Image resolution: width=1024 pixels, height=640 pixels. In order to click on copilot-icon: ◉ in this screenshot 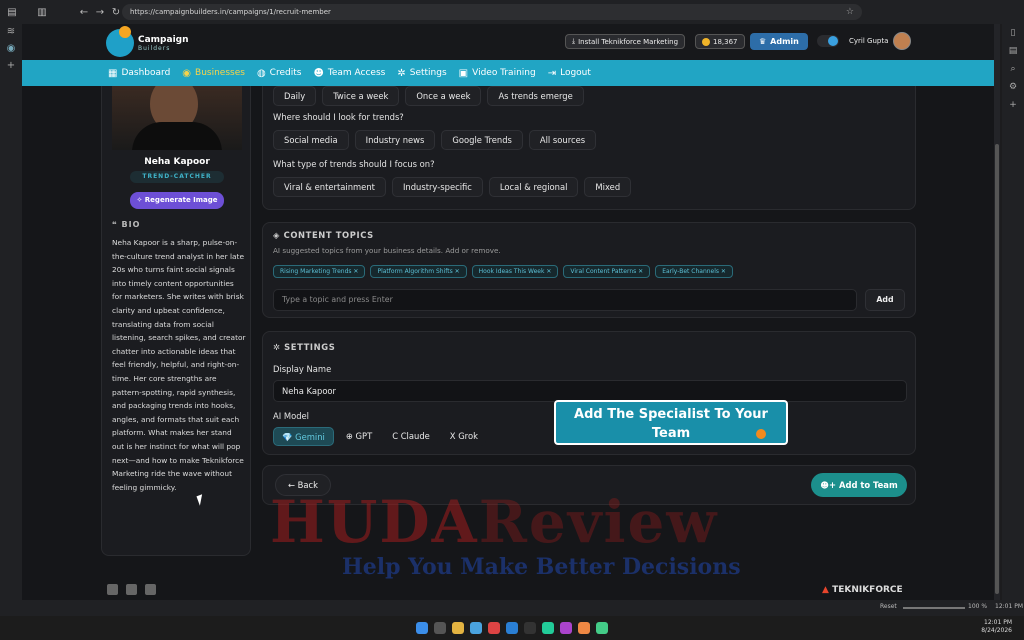, I will do `click(11, 48)`.